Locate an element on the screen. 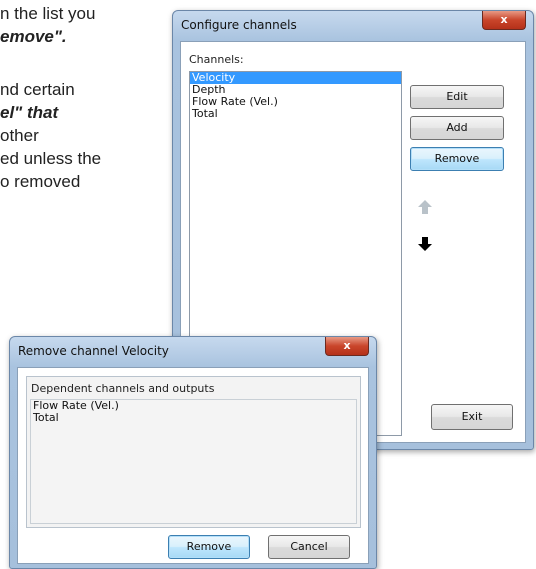 This screenshot has width=536, height=569. exit-button: Exit is located at coordinates (472, 417).